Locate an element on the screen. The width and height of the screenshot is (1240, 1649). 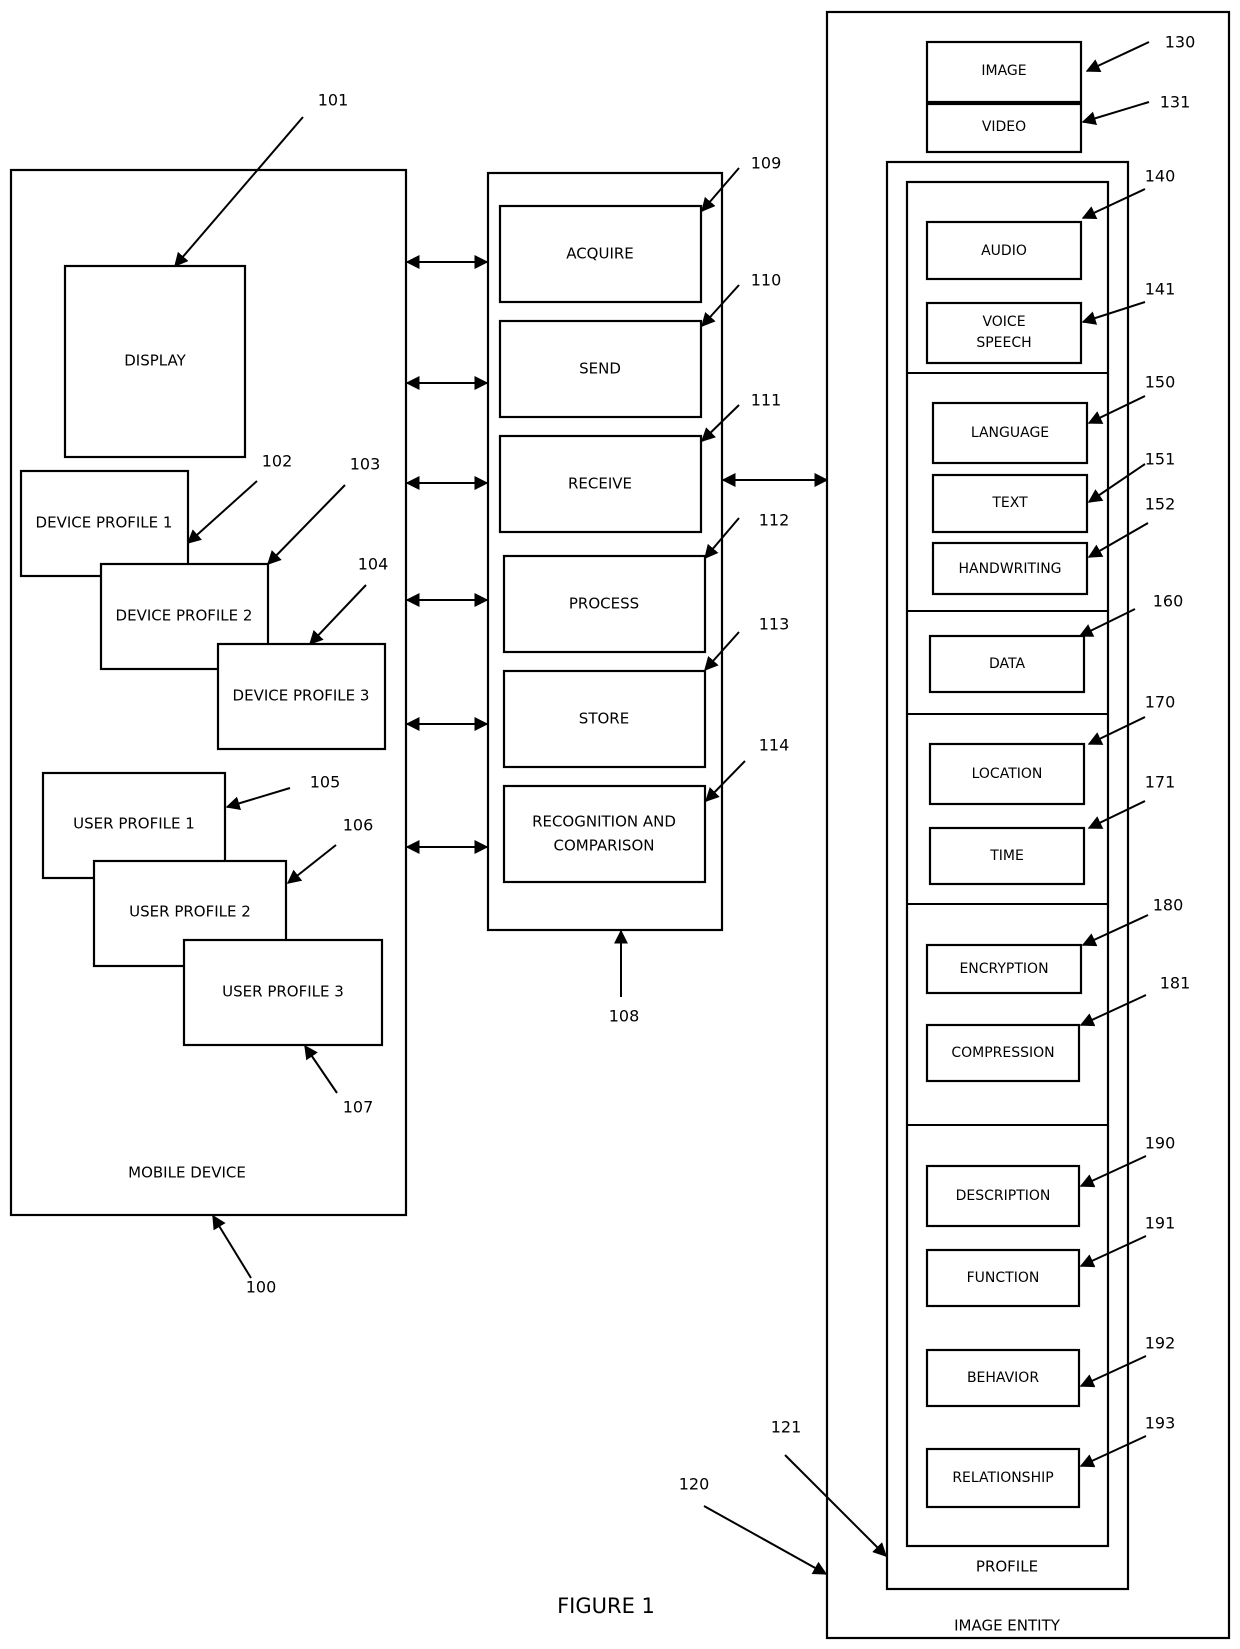
user-profile-1-label: USER PROFILE 1 is located at coordinates (134, 824).